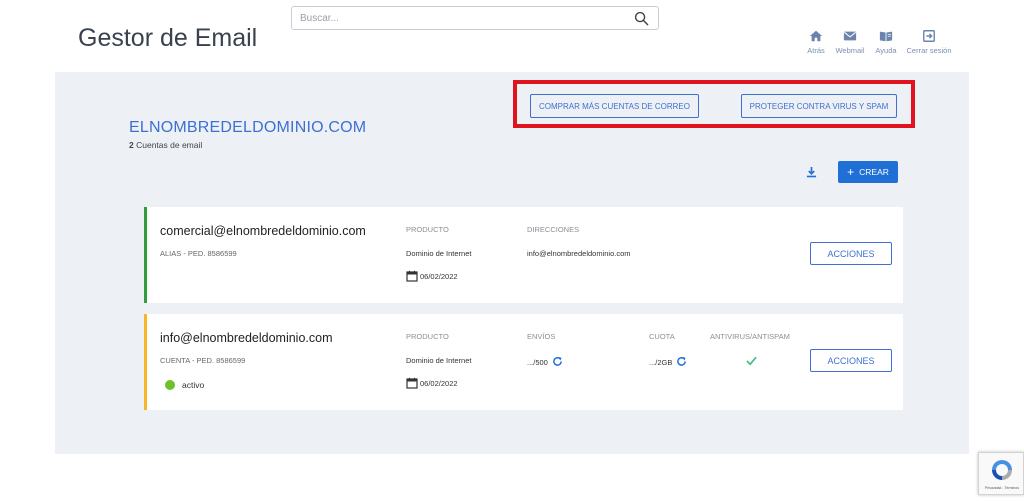 The image size is (1024, 501). I want to click on sends-value: .../500, so click(545, 361).